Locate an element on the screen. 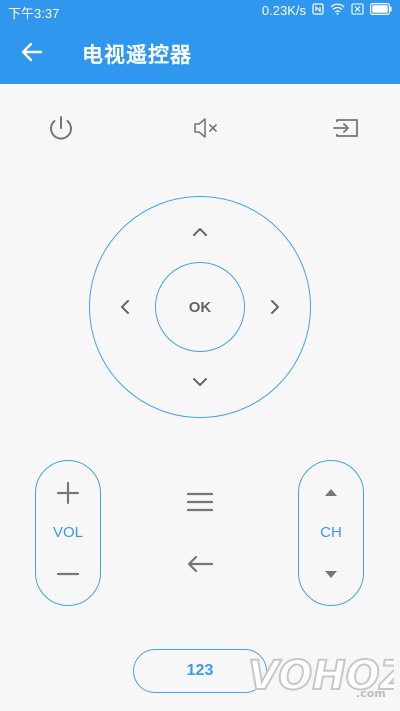  mute-icon is located at coordinates (205, 128).